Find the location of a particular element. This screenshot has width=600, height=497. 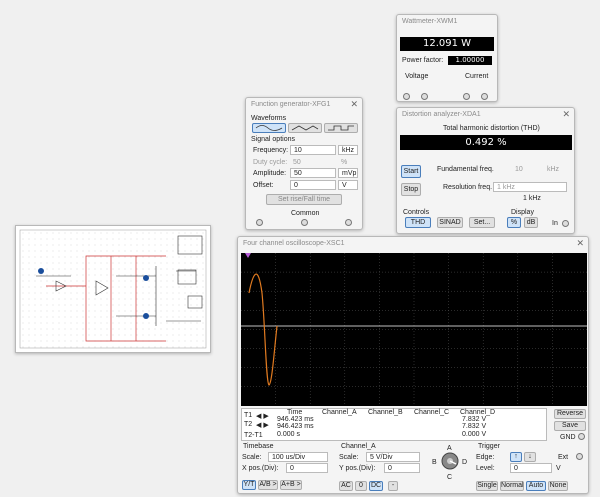

offset-input: 0 is located at coordinates (313, 185).